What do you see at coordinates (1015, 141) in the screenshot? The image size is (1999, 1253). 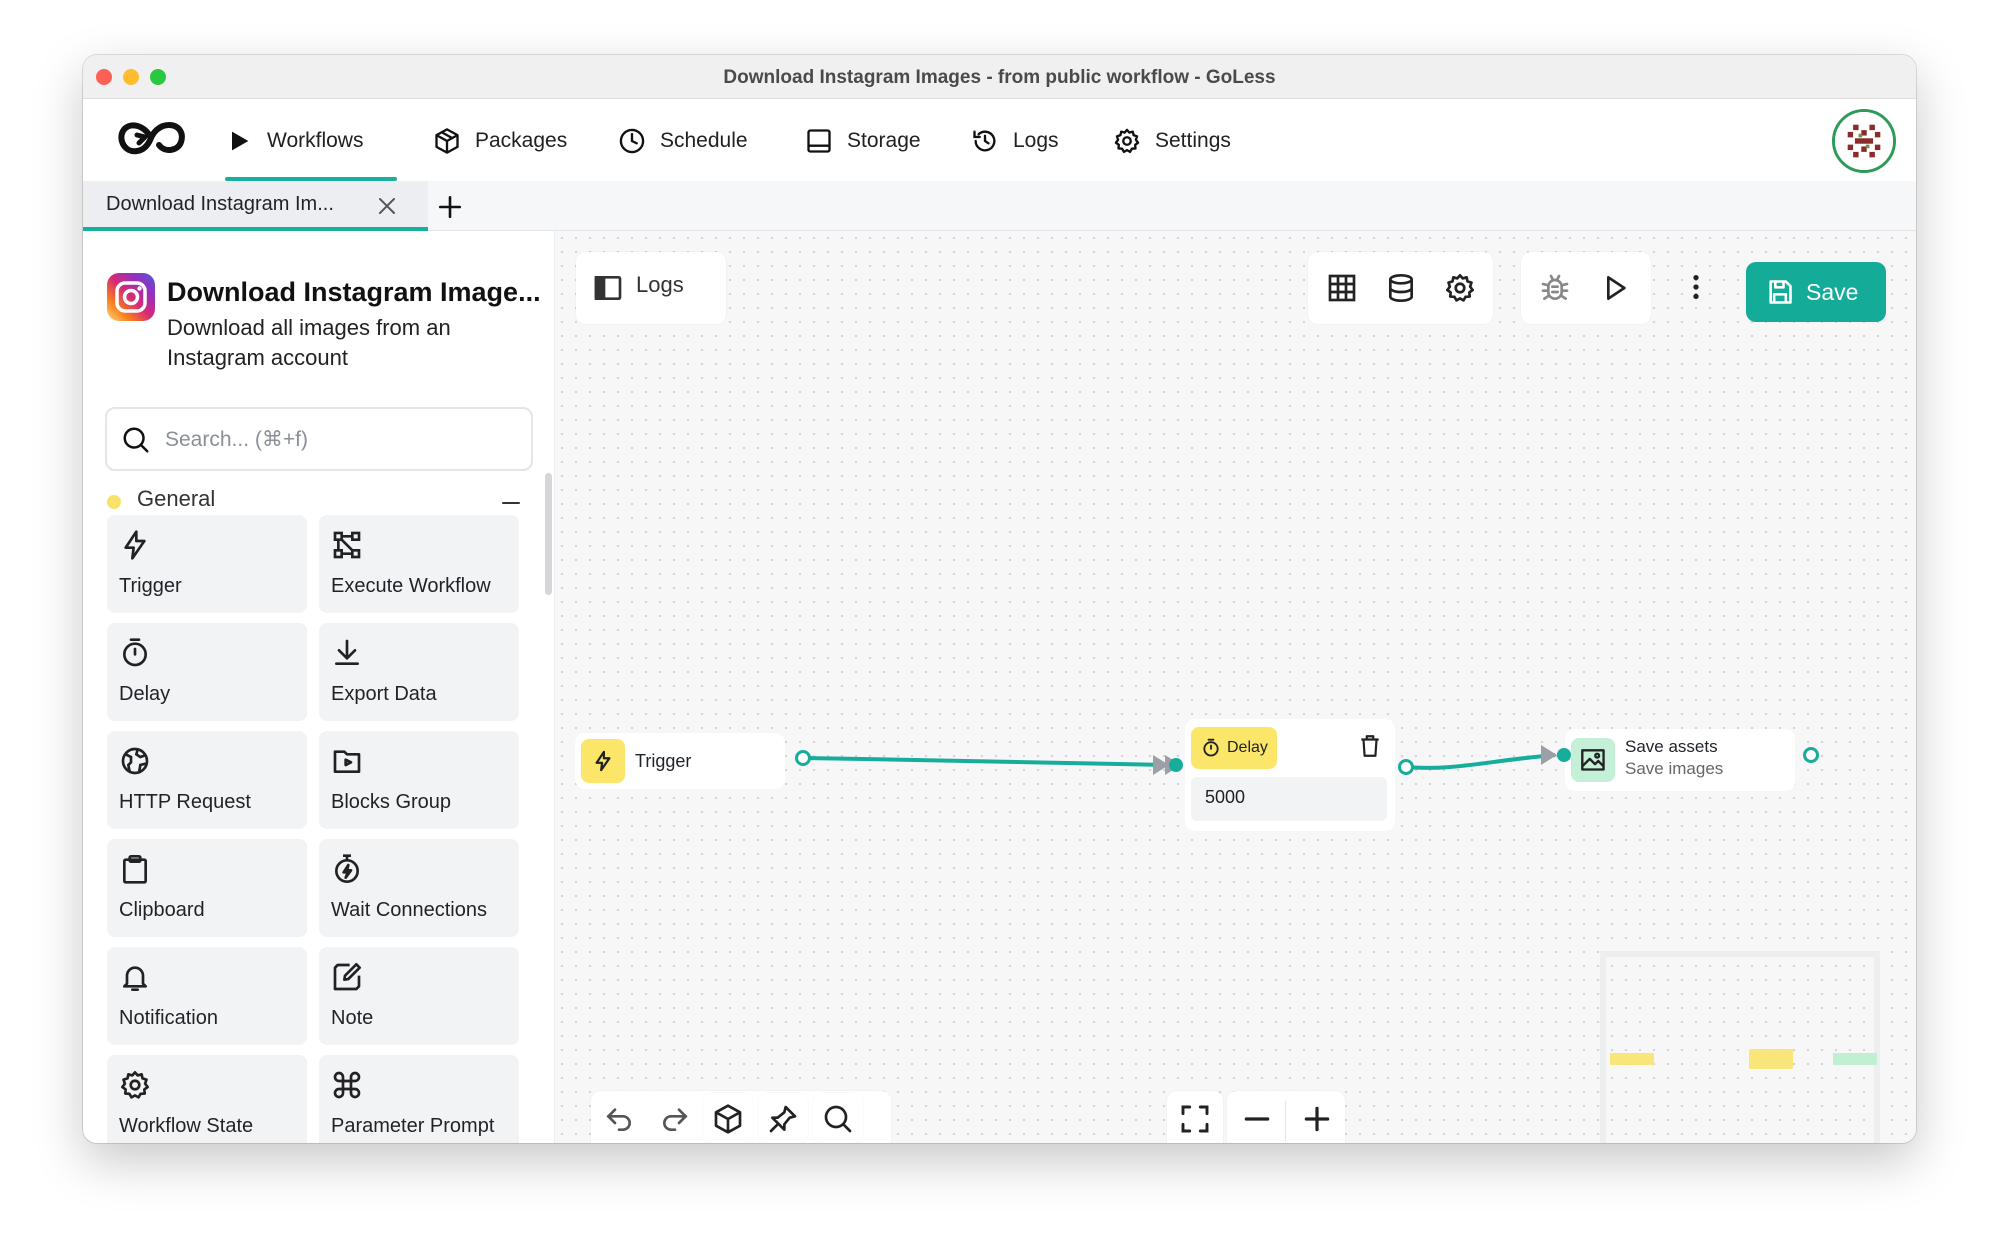 I see `nav-logs: Logs` at bounding box center [1015, 141].